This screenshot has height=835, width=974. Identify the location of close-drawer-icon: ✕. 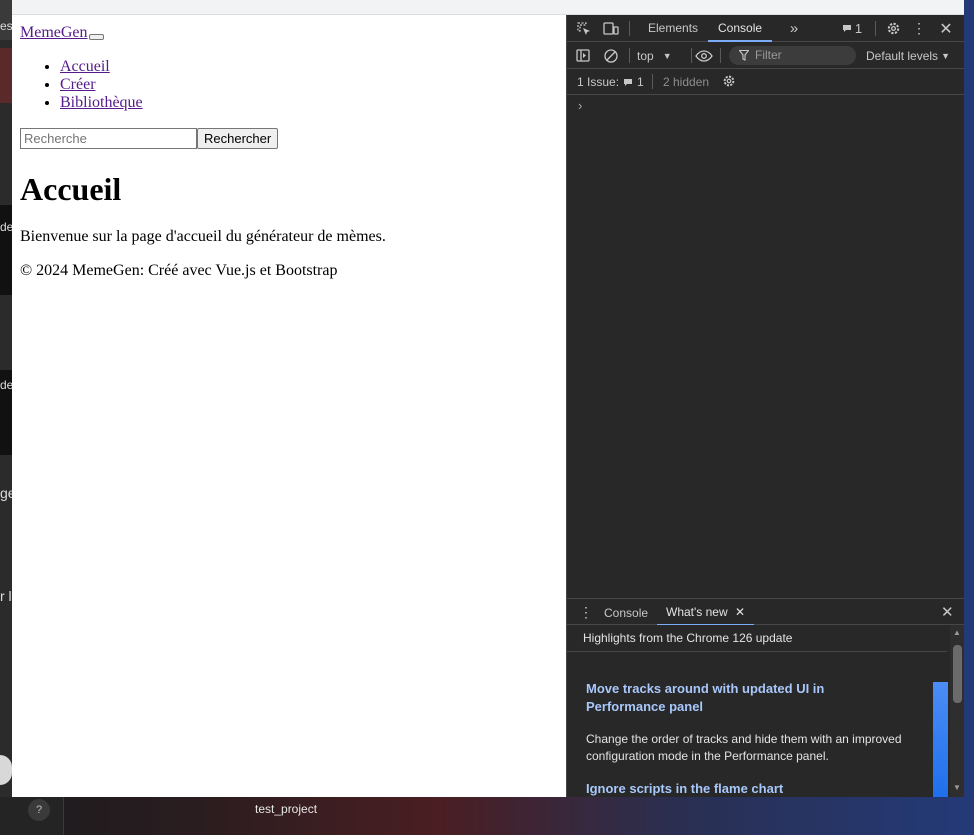
(947, 612).